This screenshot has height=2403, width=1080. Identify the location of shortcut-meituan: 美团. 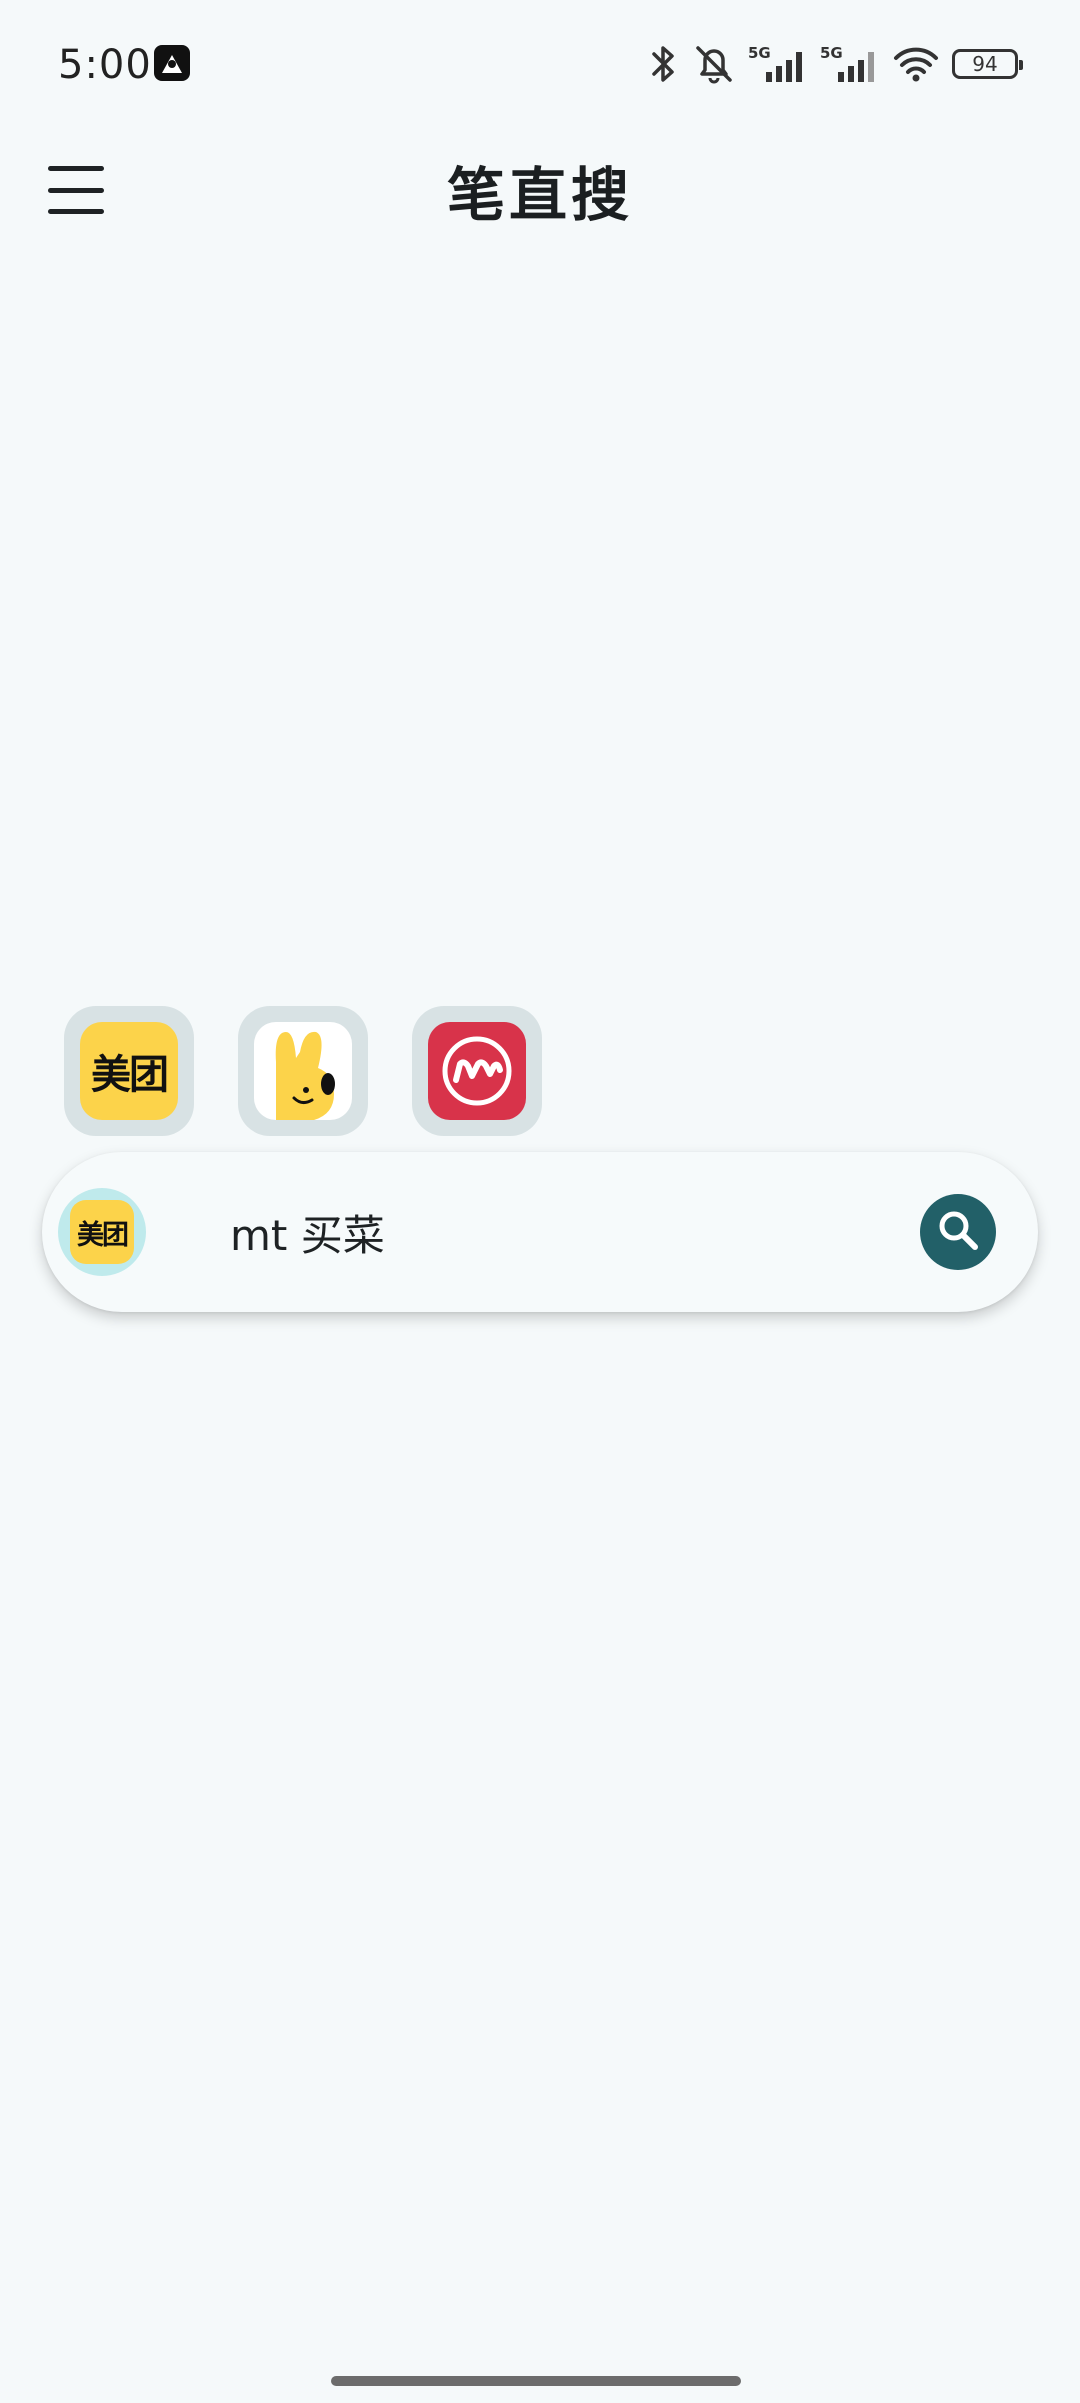
(129, 1071).